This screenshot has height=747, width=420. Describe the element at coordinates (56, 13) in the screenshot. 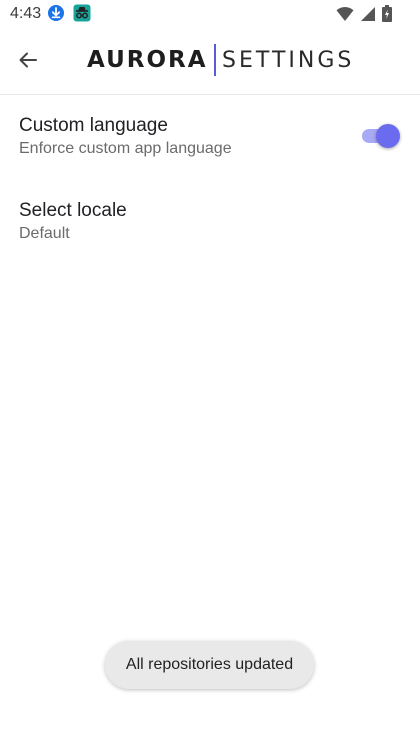

I see `download-icon` at that location.